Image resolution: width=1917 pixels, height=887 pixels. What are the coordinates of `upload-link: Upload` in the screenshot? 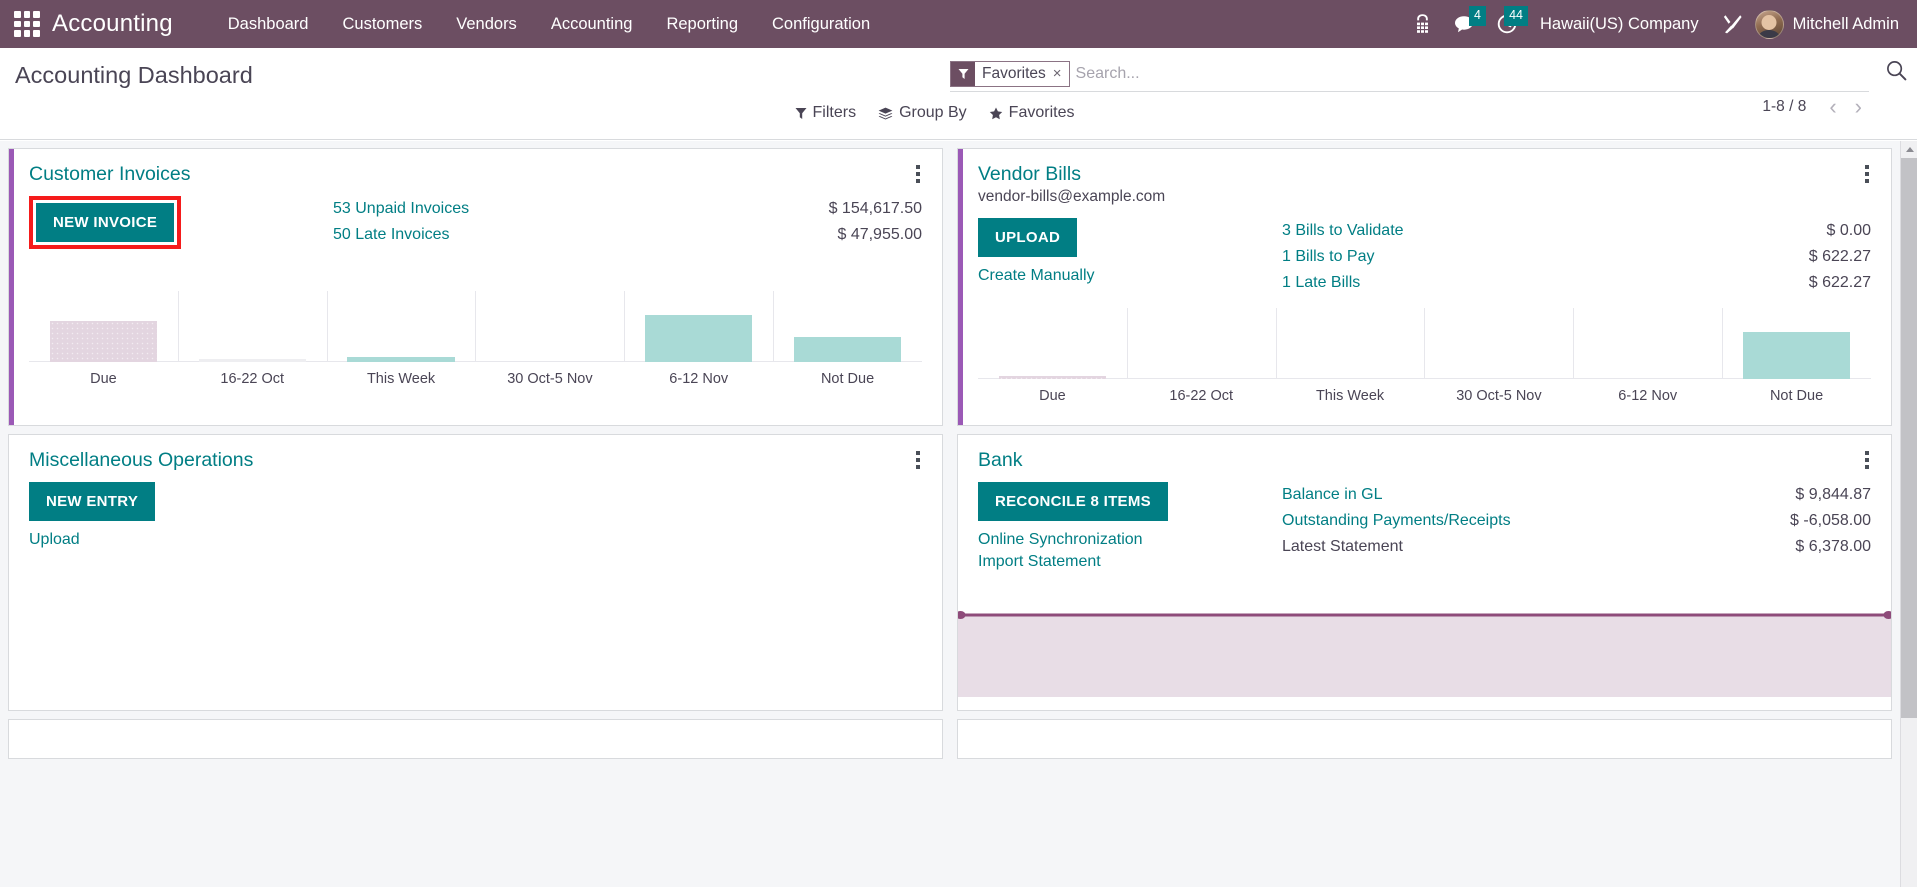 It's located at (179, 540).